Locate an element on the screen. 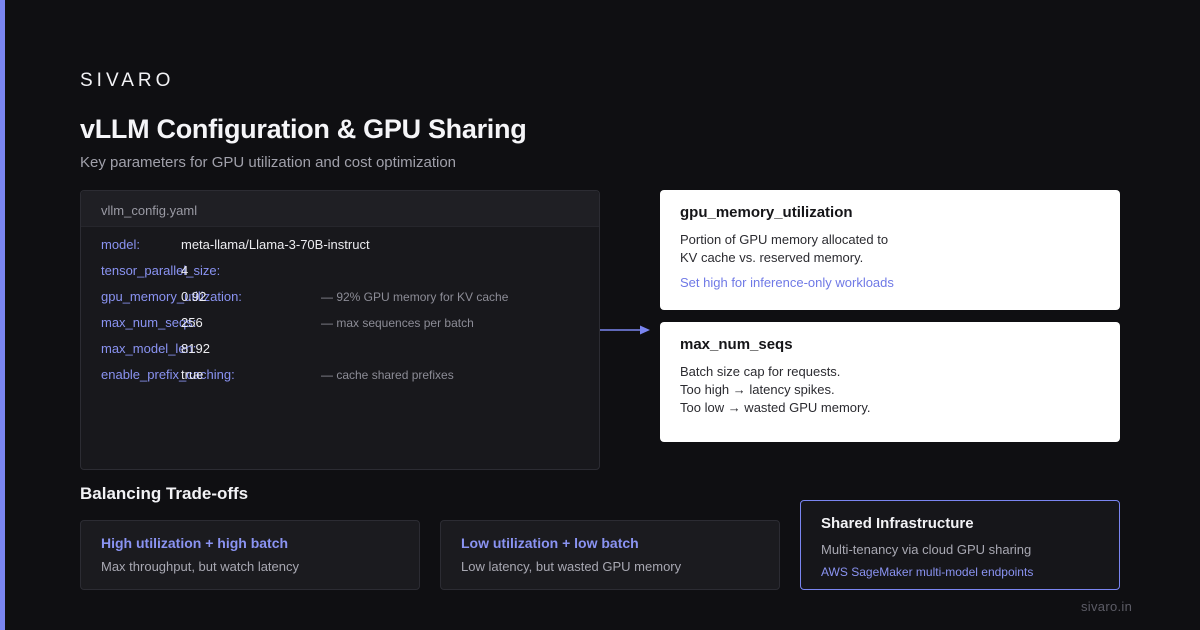  config-comment: — cache shared prefixes is located at coordinates (387, 375).